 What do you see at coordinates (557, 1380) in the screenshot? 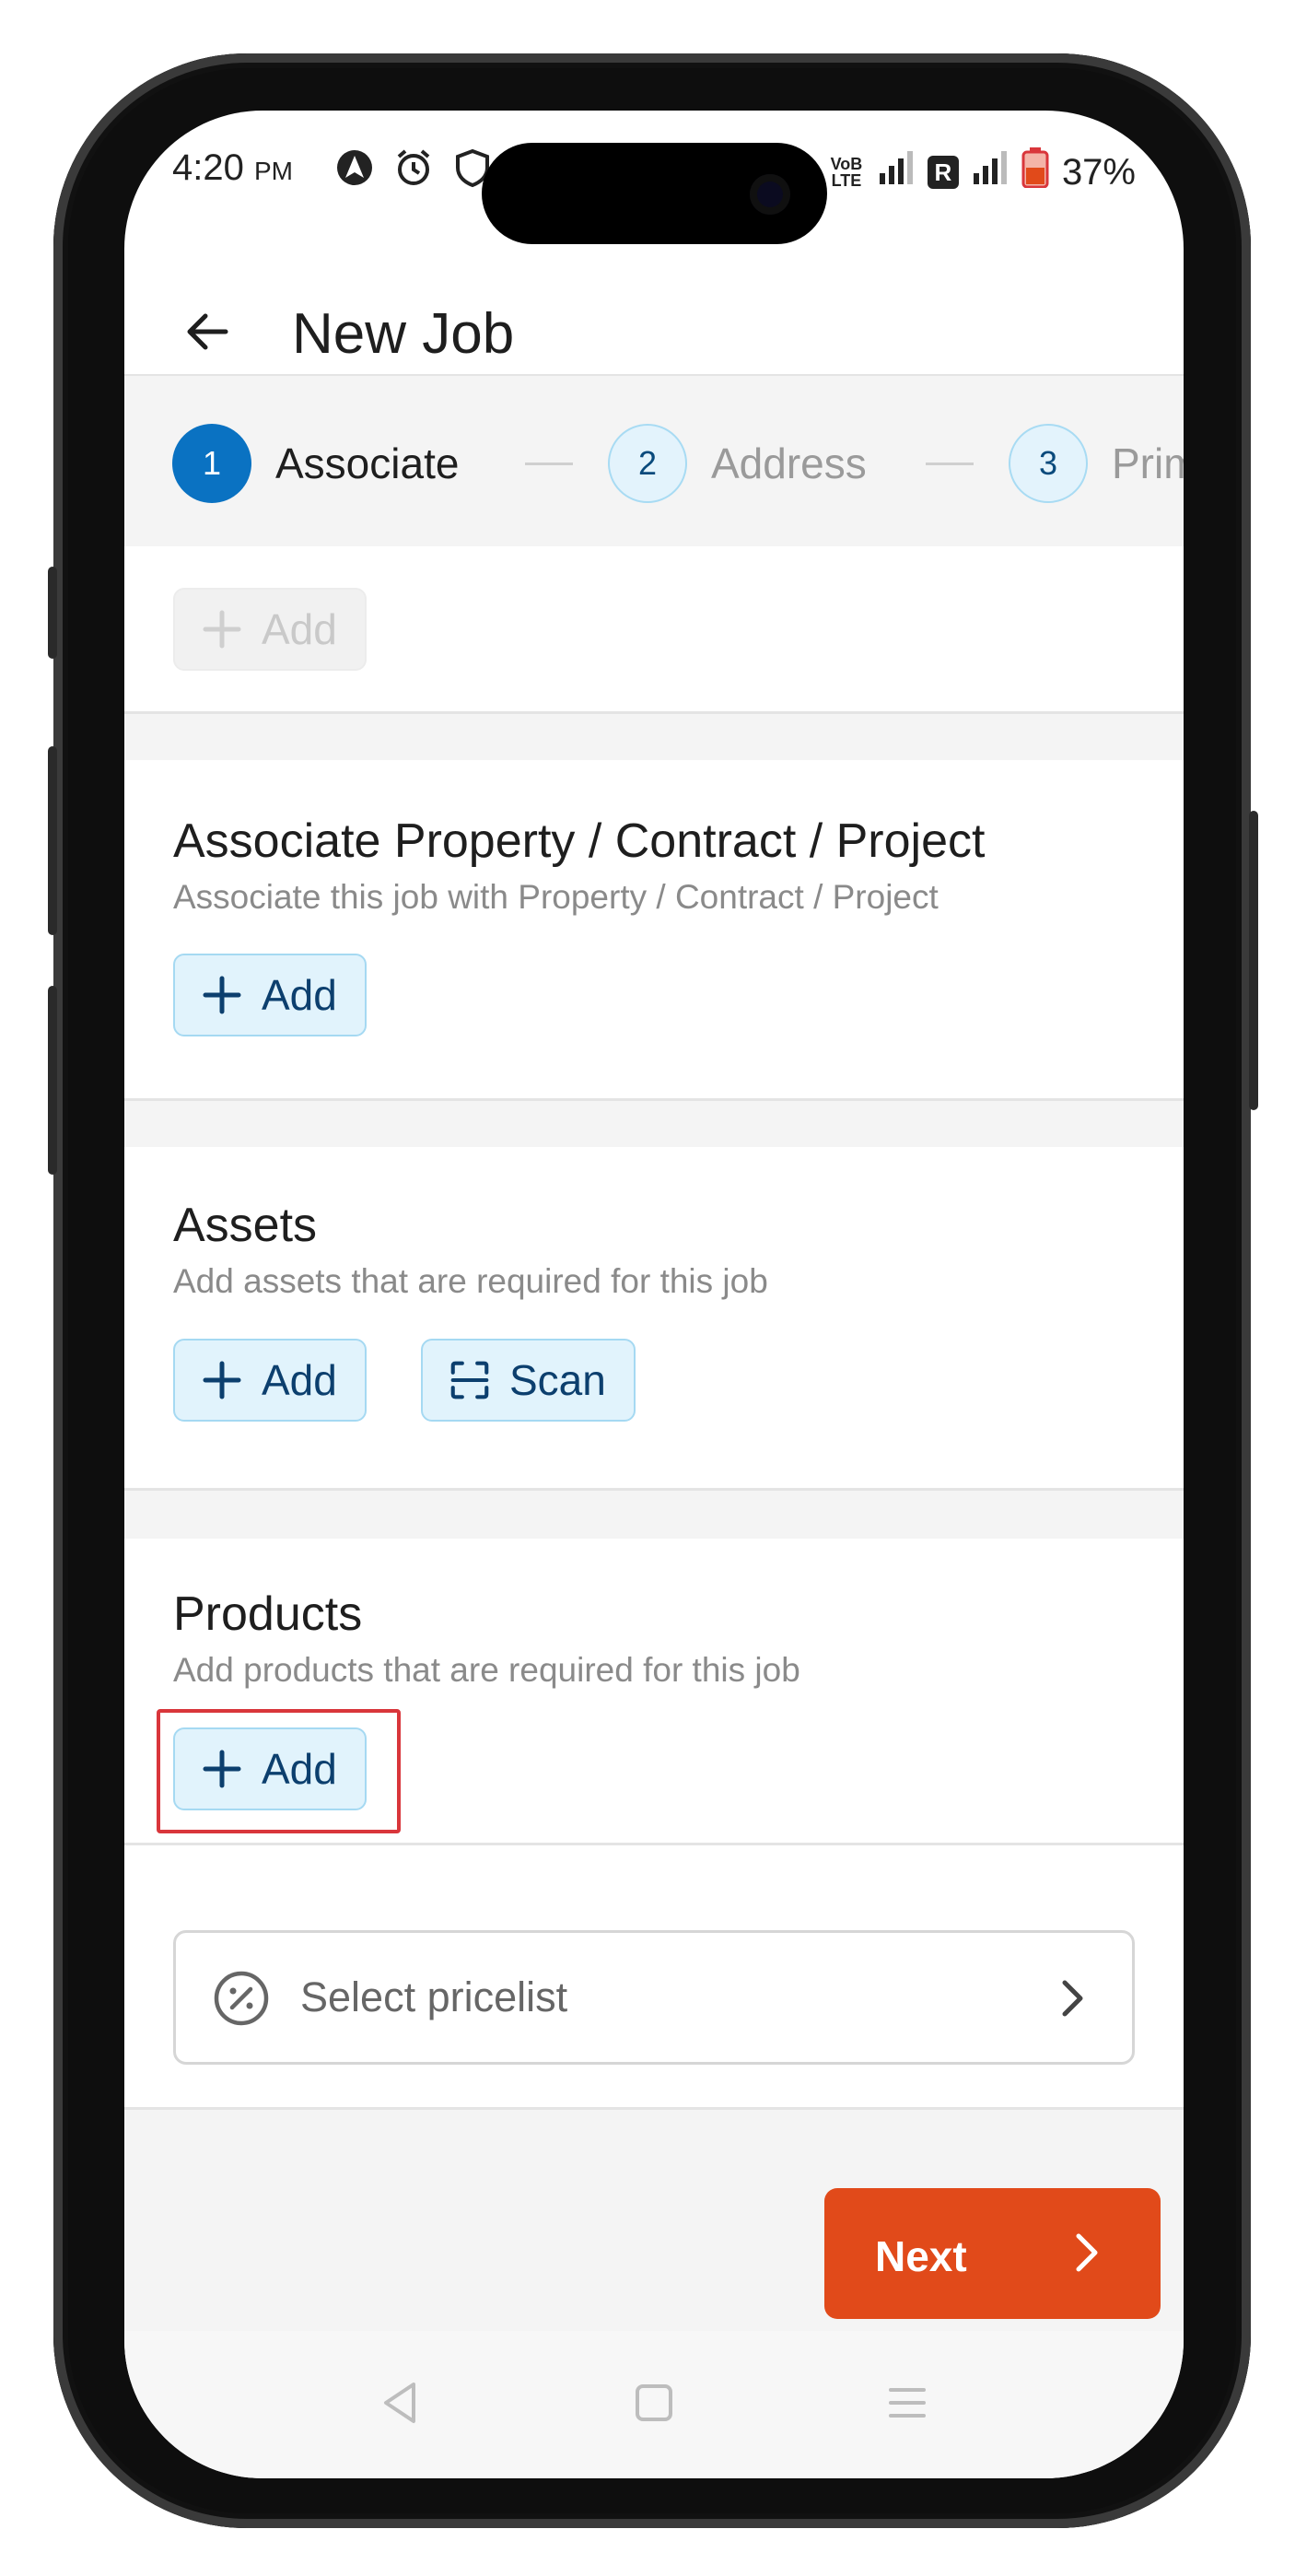
I see `scan-label: Scan` at bounding box center [557, 1380].